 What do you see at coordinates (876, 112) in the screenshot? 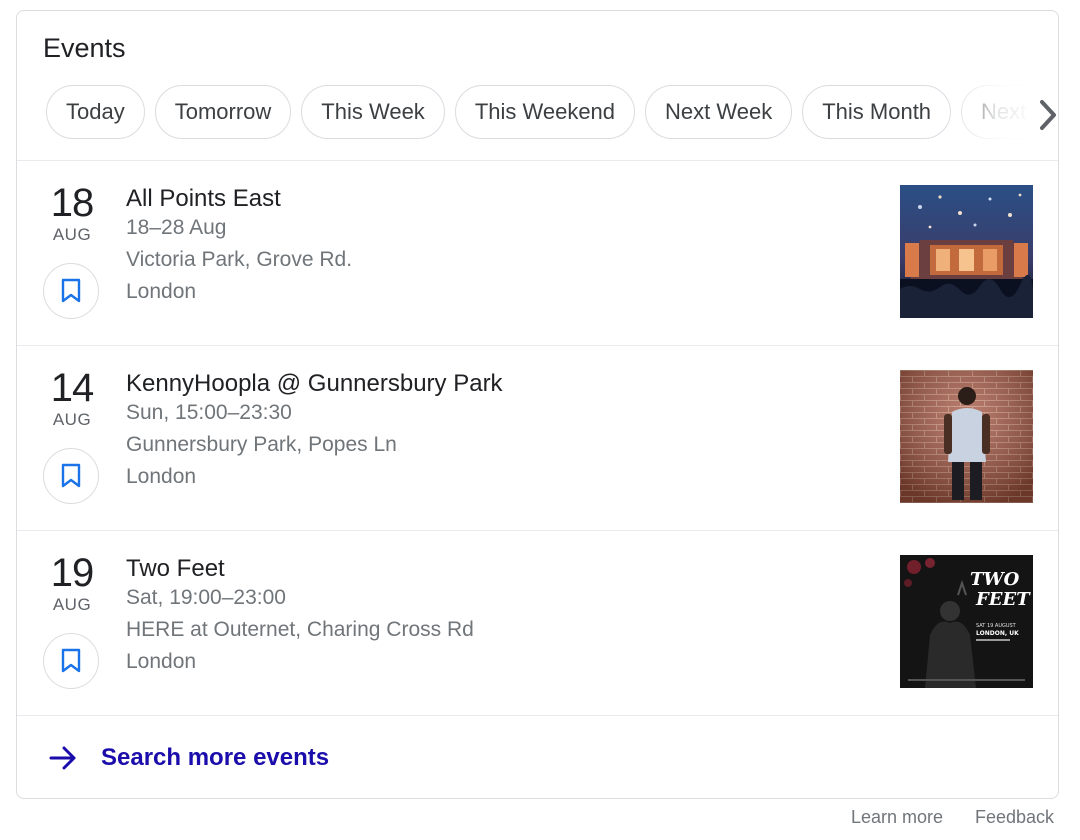
I see `chip-this-month: This Month` at bounding box center [876, 112].